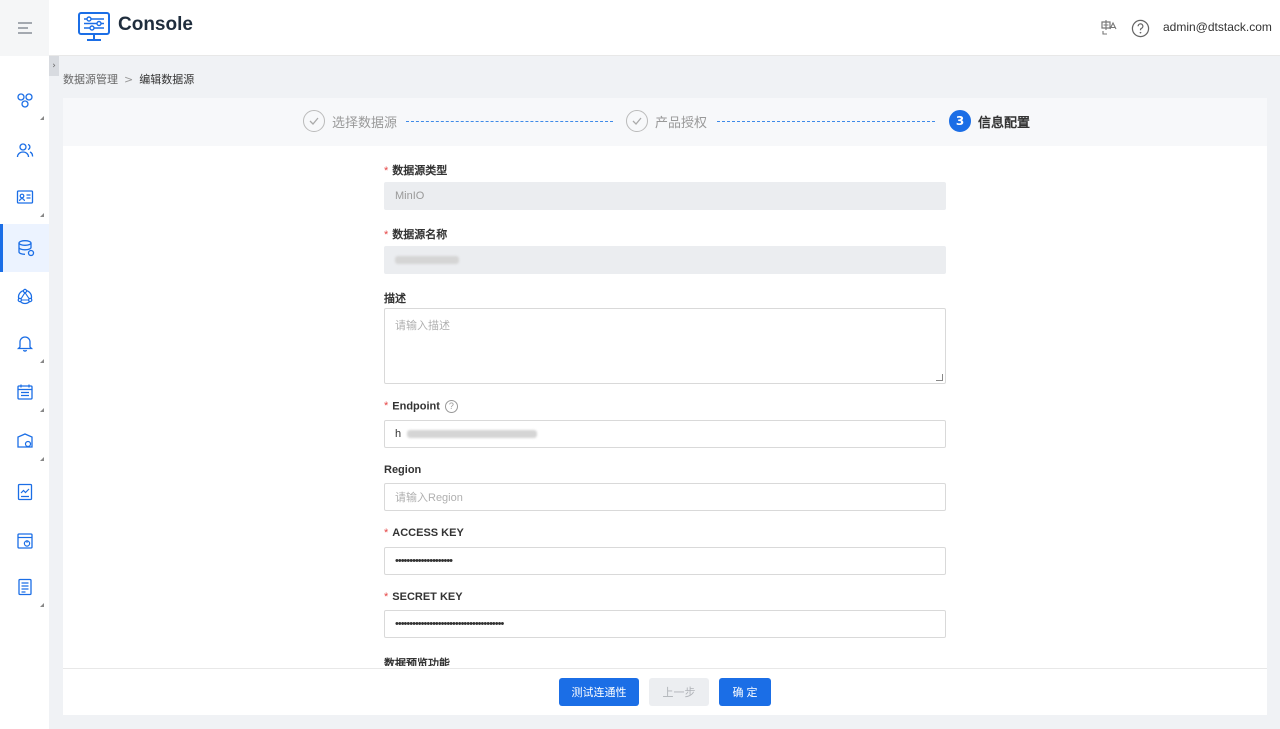 The height and width of the screenshot is (729, 1280). I want to click on step-select-datasource: 选择数据源, so click(350, 121).